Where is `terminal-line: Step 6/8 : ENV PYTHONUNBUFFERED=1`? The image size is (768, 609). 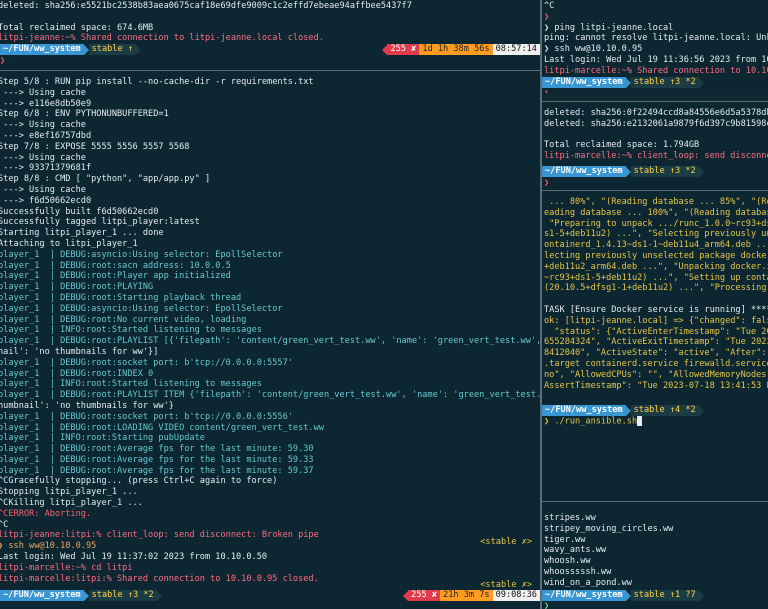
terminal-line: Step 6/8 : ENV PYTHONUNBUFFERED=1 is located at coordinates (84, 114).